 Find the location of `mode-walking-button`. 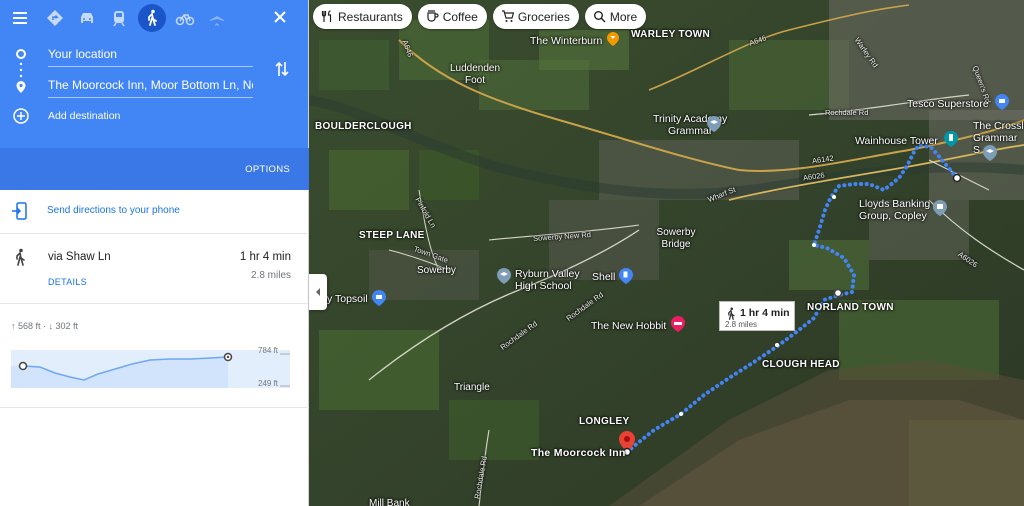

mode-walking-button is located at coordinates (152, 18).